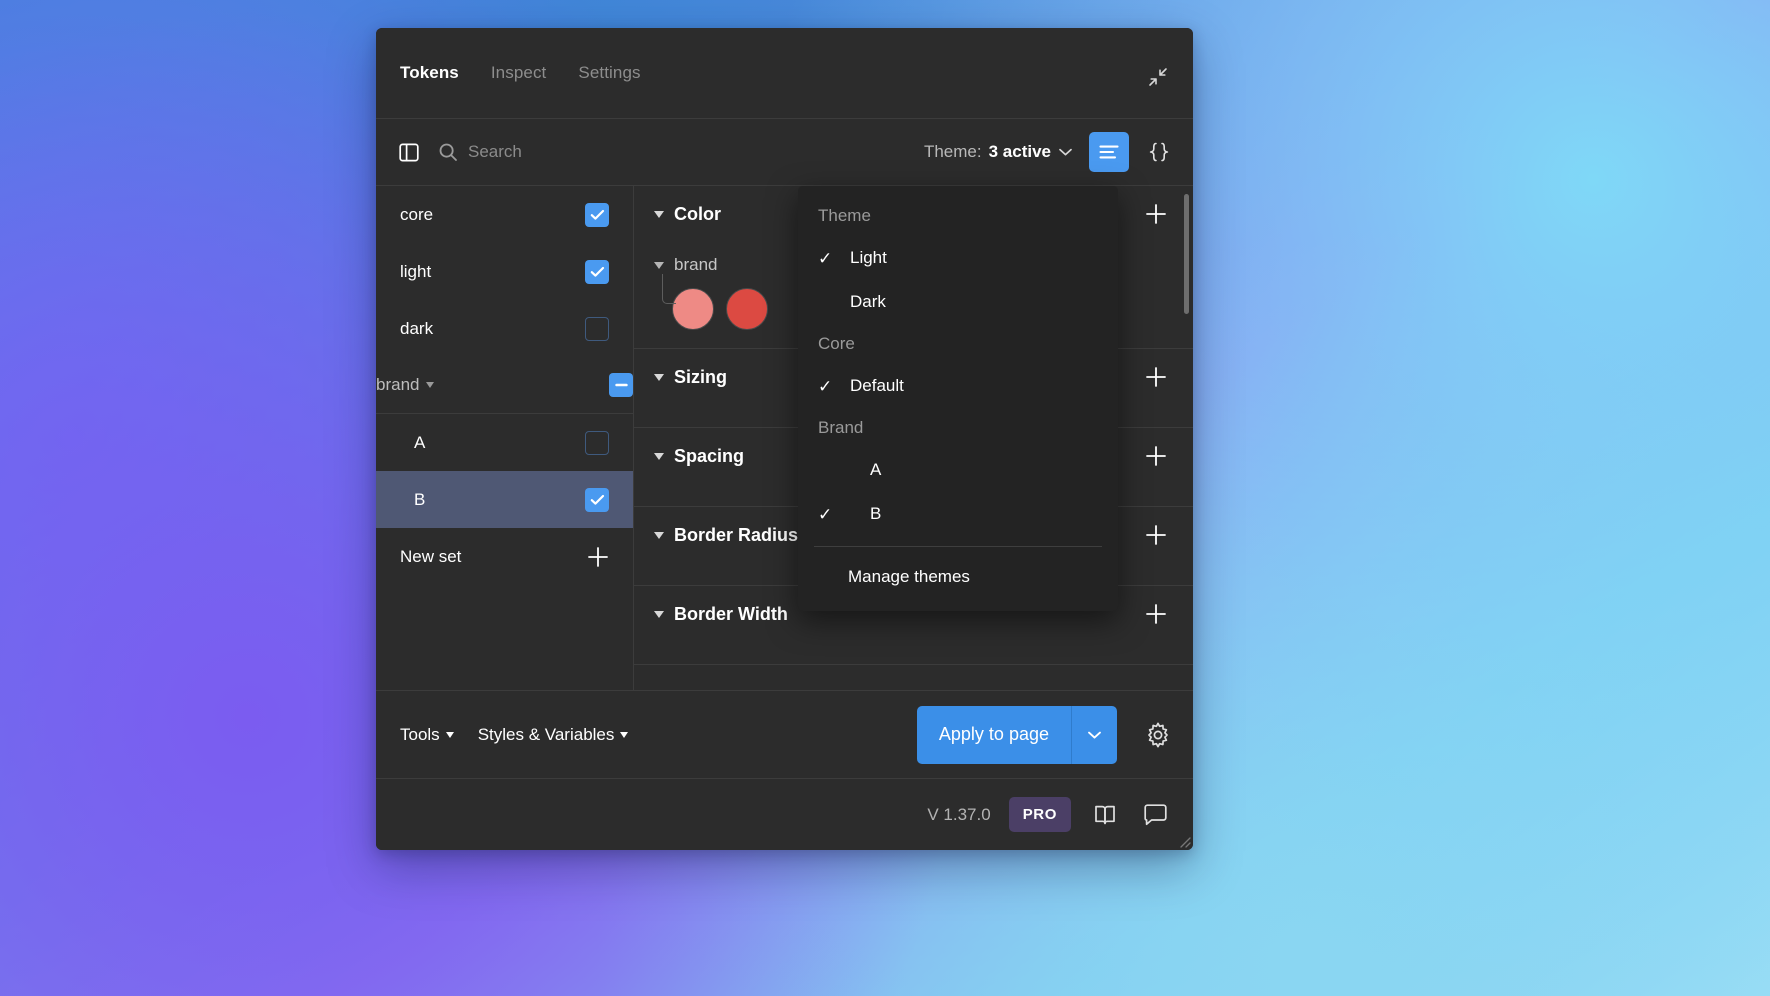  What do you see at coordinates (693, 309) in the screenshot?
I see `color-swatch-brand-light` at bounding box center [693, 309].